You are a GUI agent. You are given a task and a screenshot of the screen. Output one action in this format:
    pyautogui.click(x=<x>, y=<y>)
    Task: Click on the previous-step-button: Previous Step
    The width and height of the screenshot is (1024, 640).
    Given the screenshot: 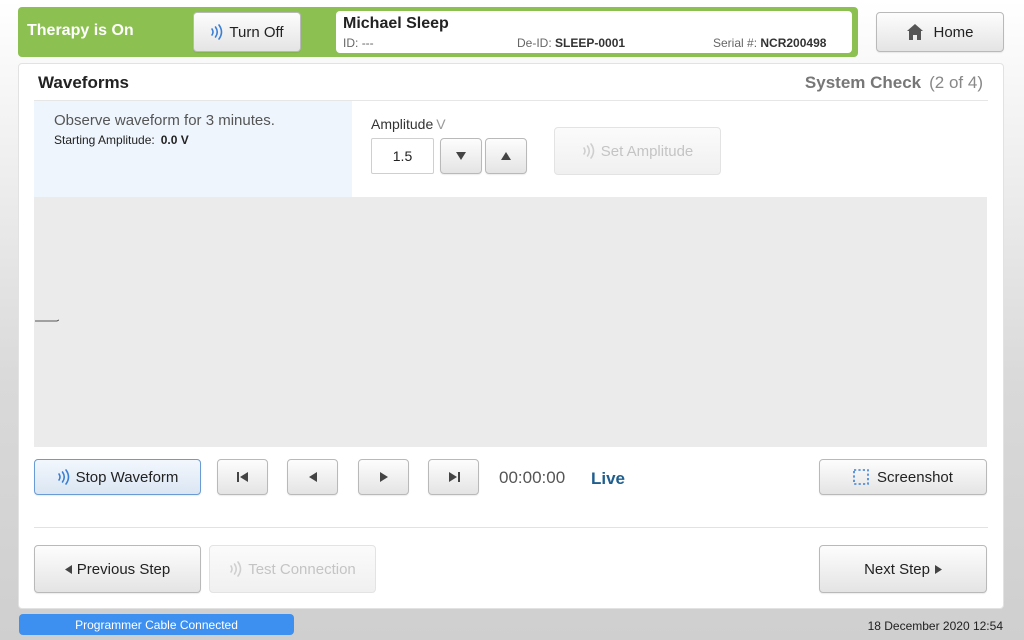 What is the action you would take?
    pyautogui.click(x=117, y=569)
    